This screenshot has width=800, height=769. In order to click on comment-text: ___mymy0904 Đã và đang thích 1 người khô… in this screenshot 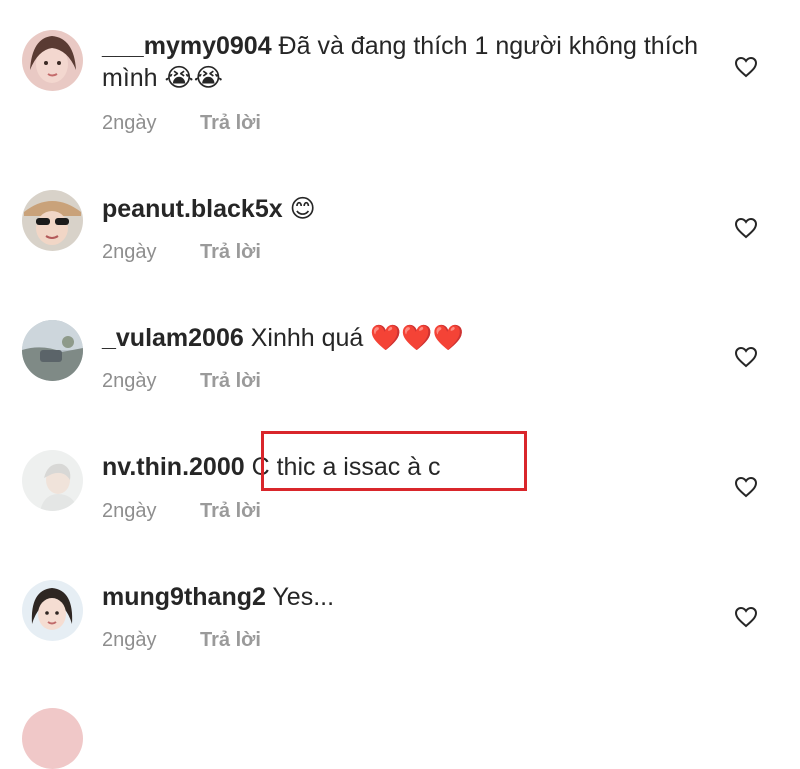, I will do `click(411, 62)`.